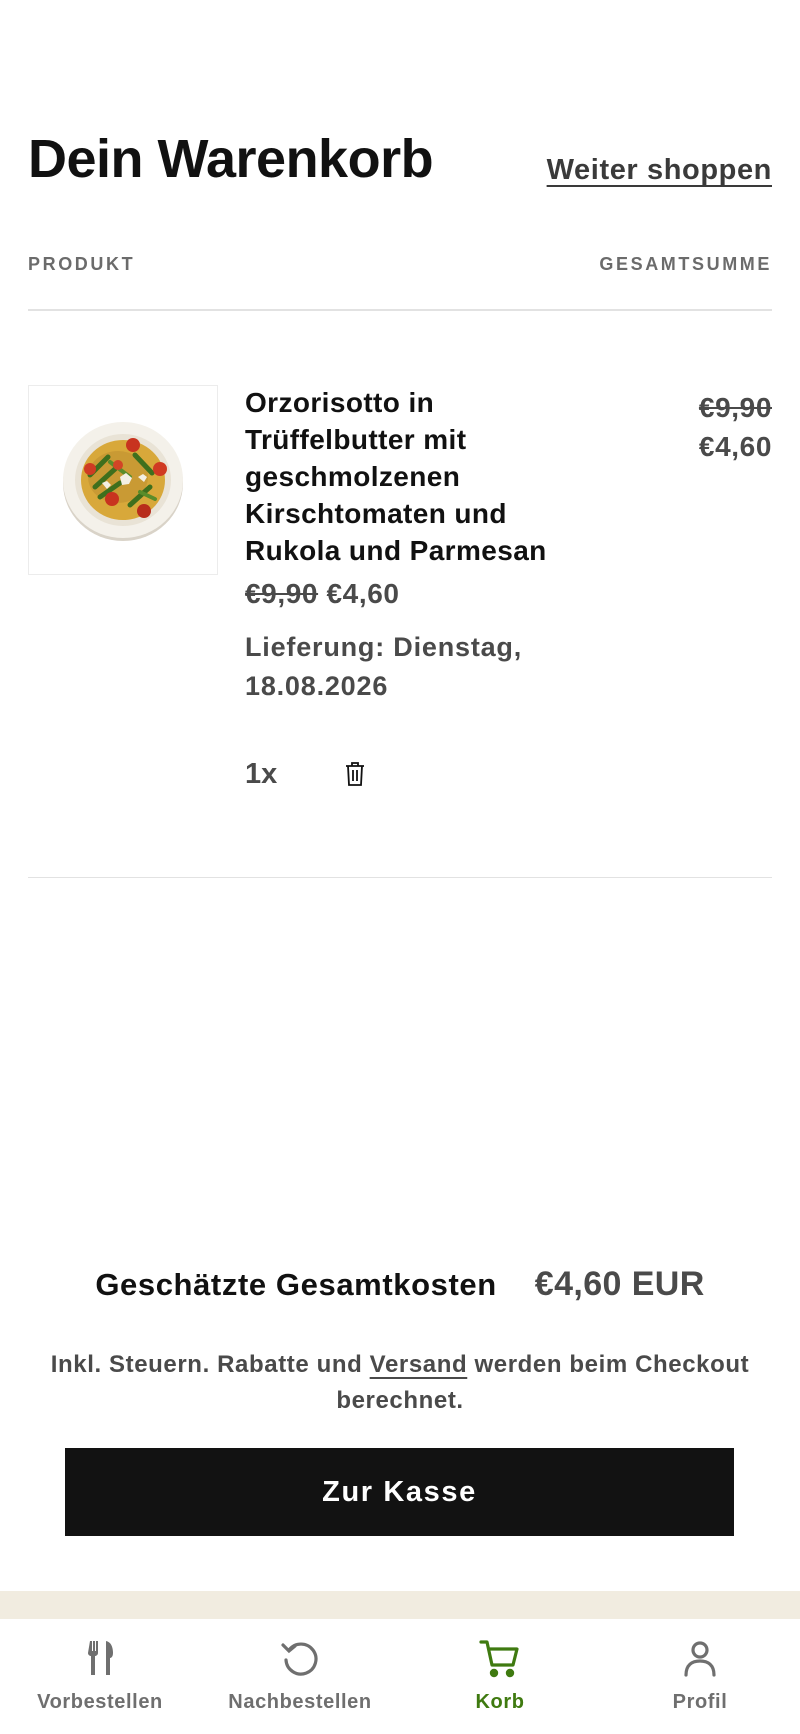 The height and width of the screenshot is (1734, 800). I want to click on tab-profil: Profil, so click(700, 1676).